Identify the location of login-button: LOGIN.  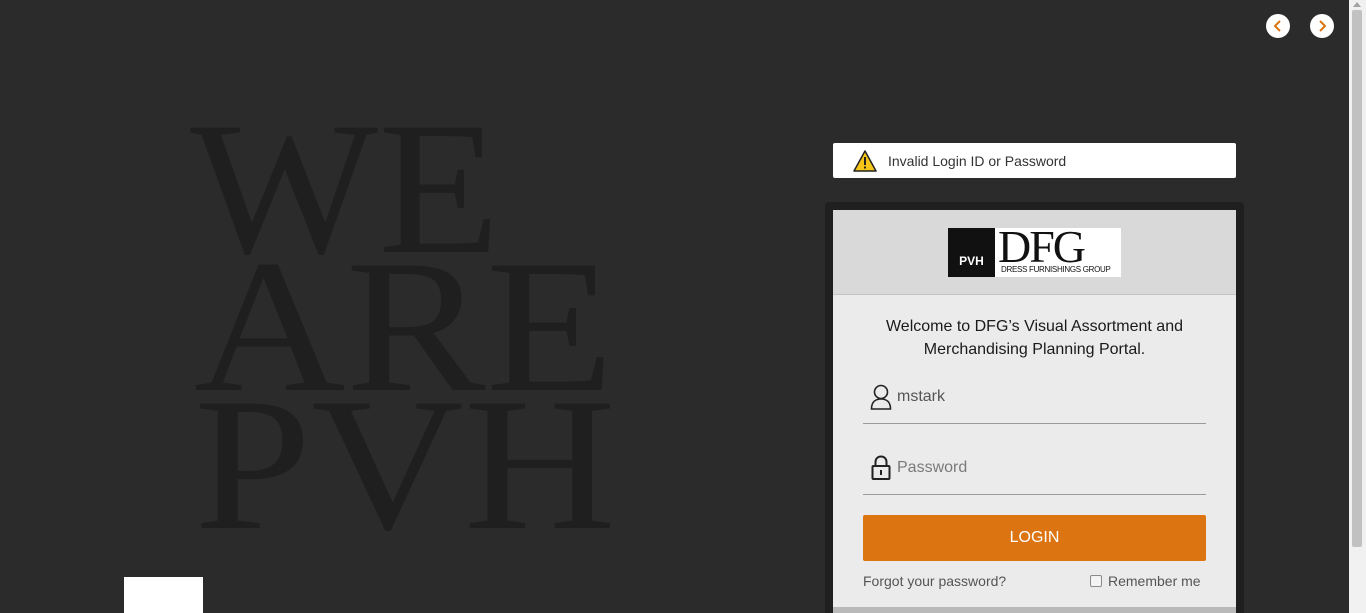
(1034, 538).